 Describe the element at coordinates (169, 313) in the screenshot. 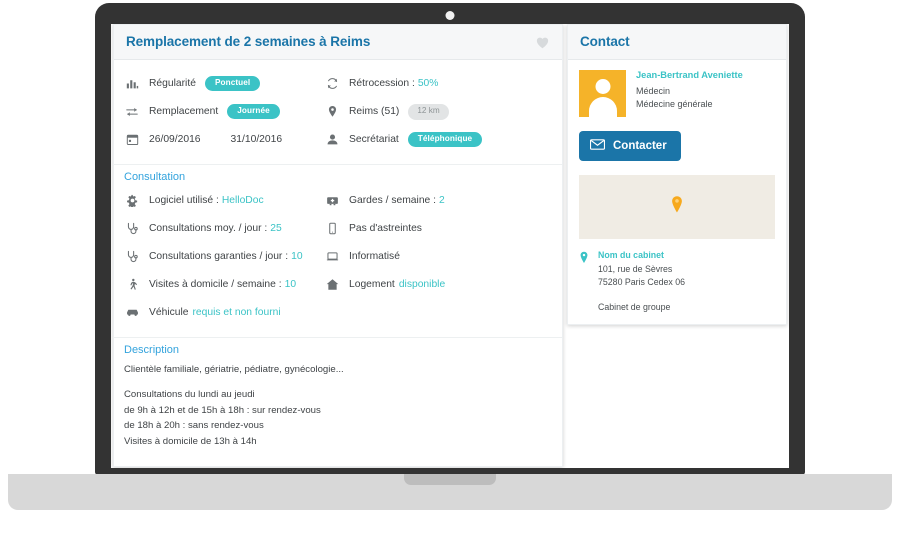

I see `consultation-label: Véhicule` at that location.